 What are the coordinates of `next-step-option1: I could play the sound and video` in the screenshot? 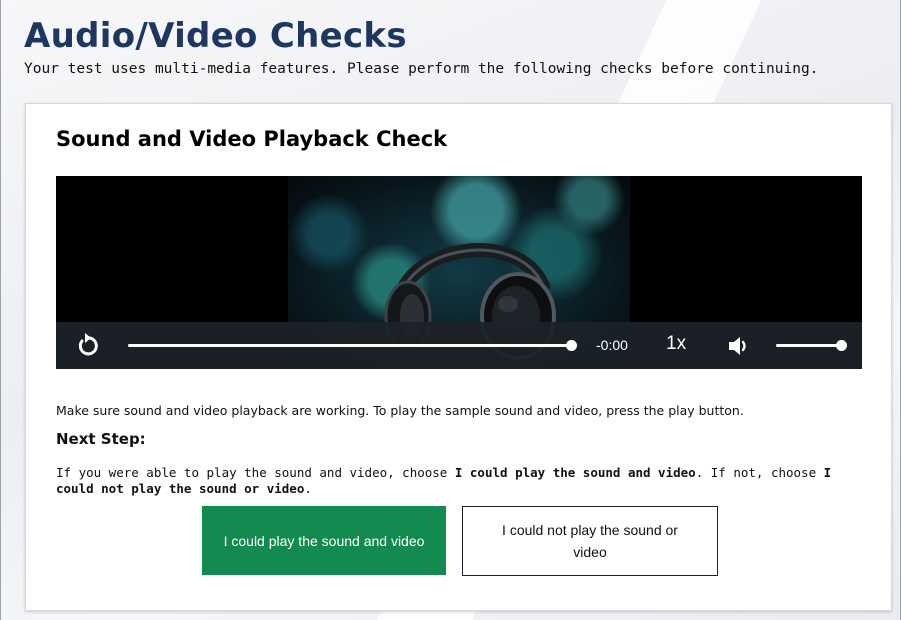 It's located at (575, 472).